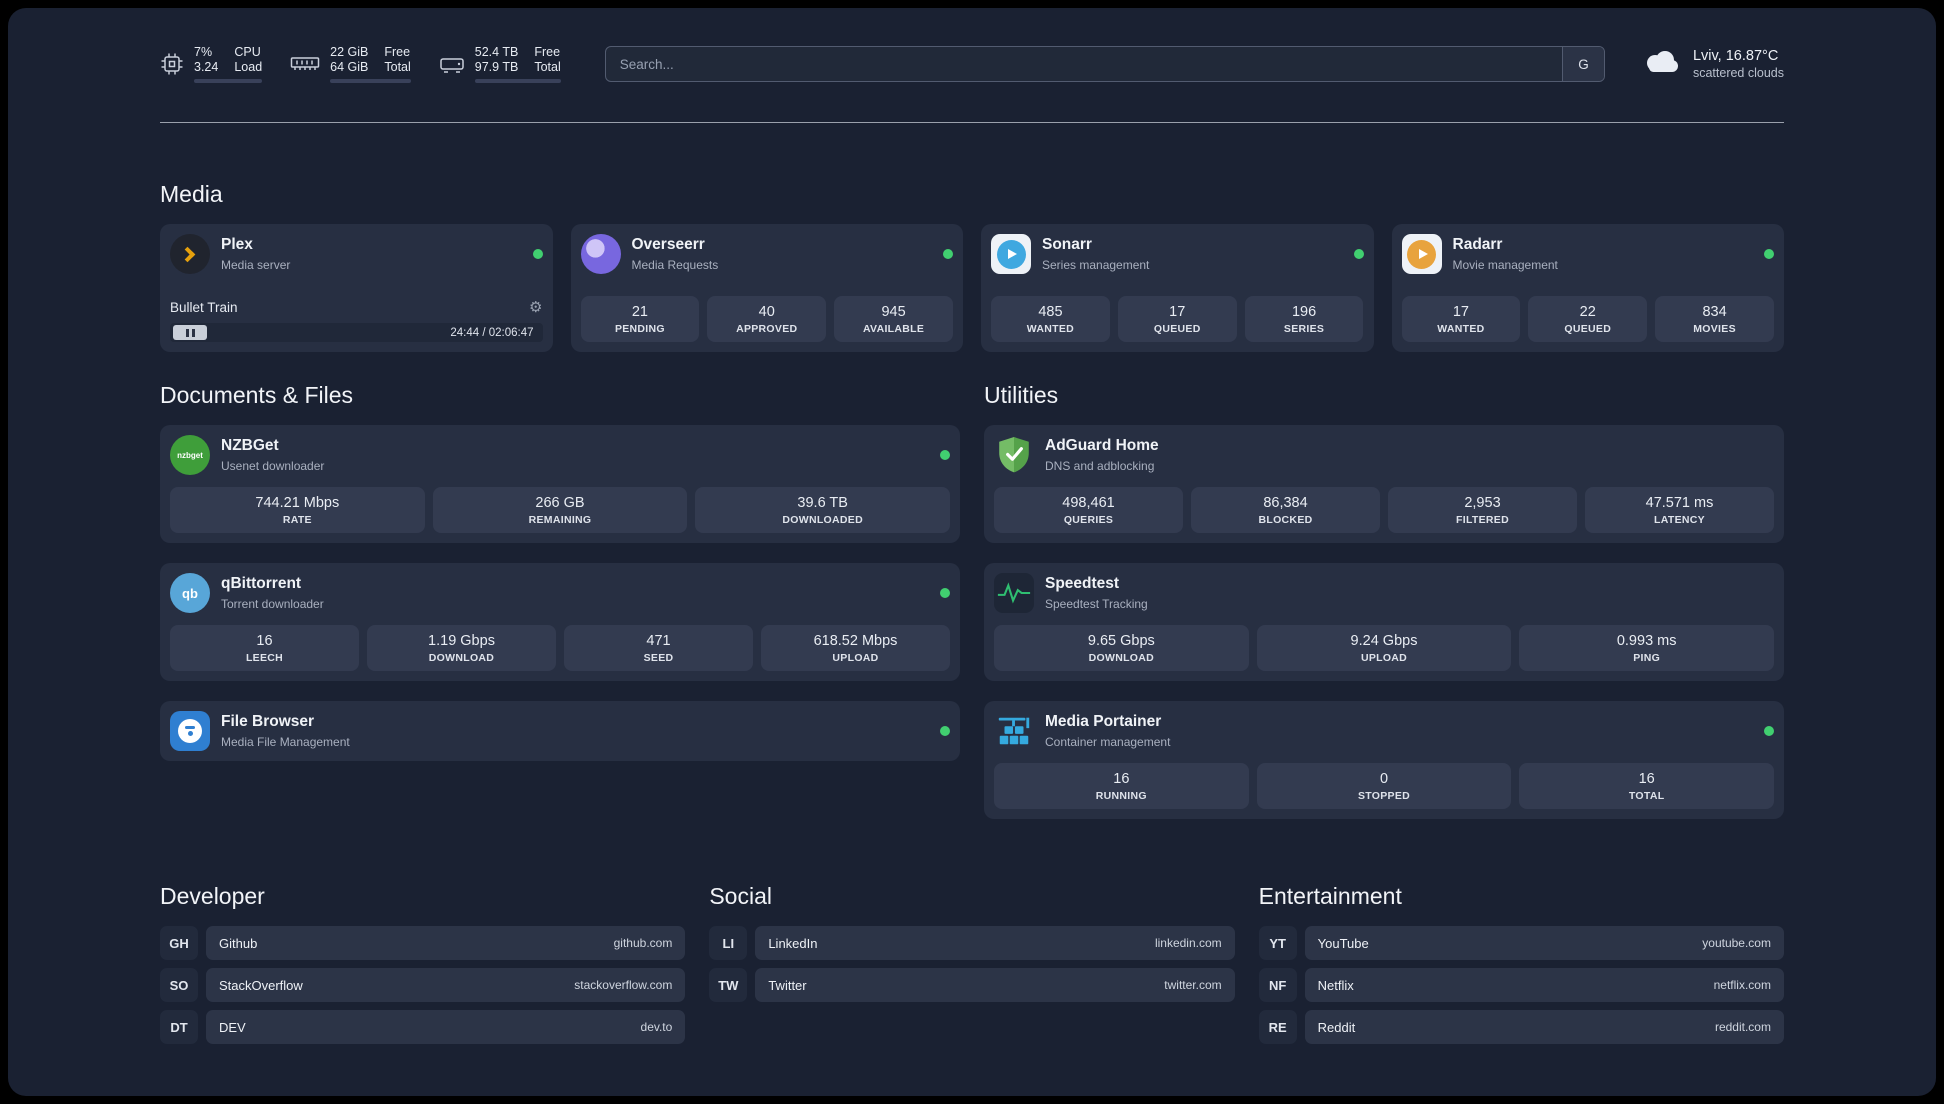 This screenshot has height=1104, width=1944. What do you see at coordinates (452, 64) in the screenshot?
I see `hard-drive-icon` at bounding box center [452, 64].